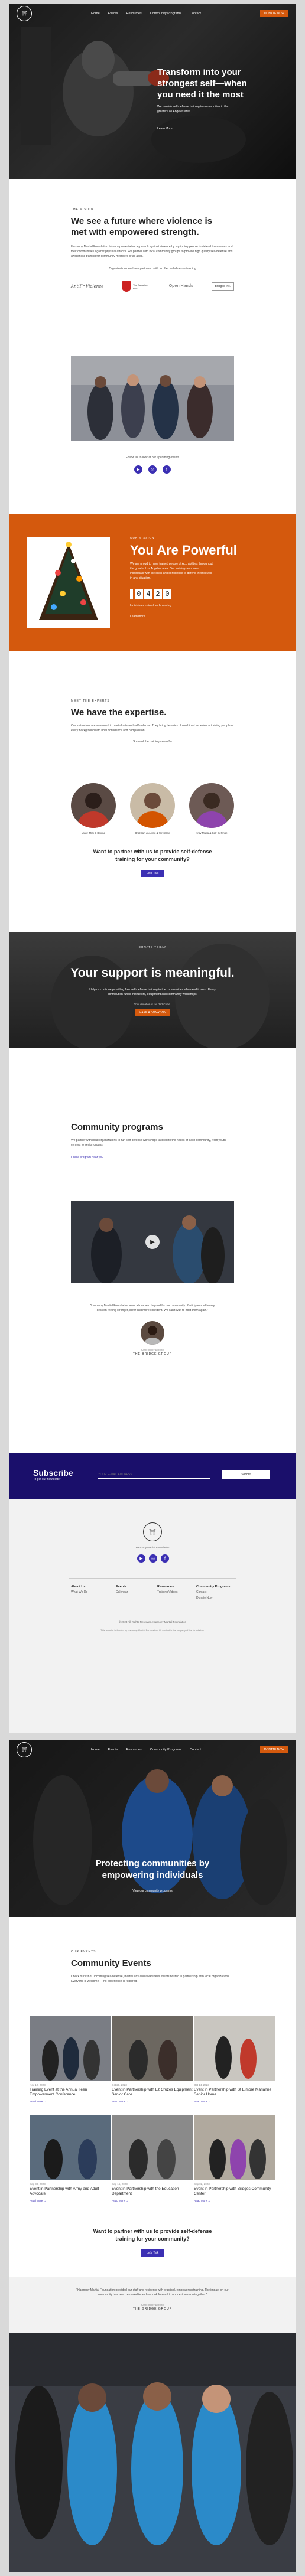  What do you see at coordinates (79, 1592) in the screenshot?
I see `footer-link: What We Do` at bounding box center [79, 1592].